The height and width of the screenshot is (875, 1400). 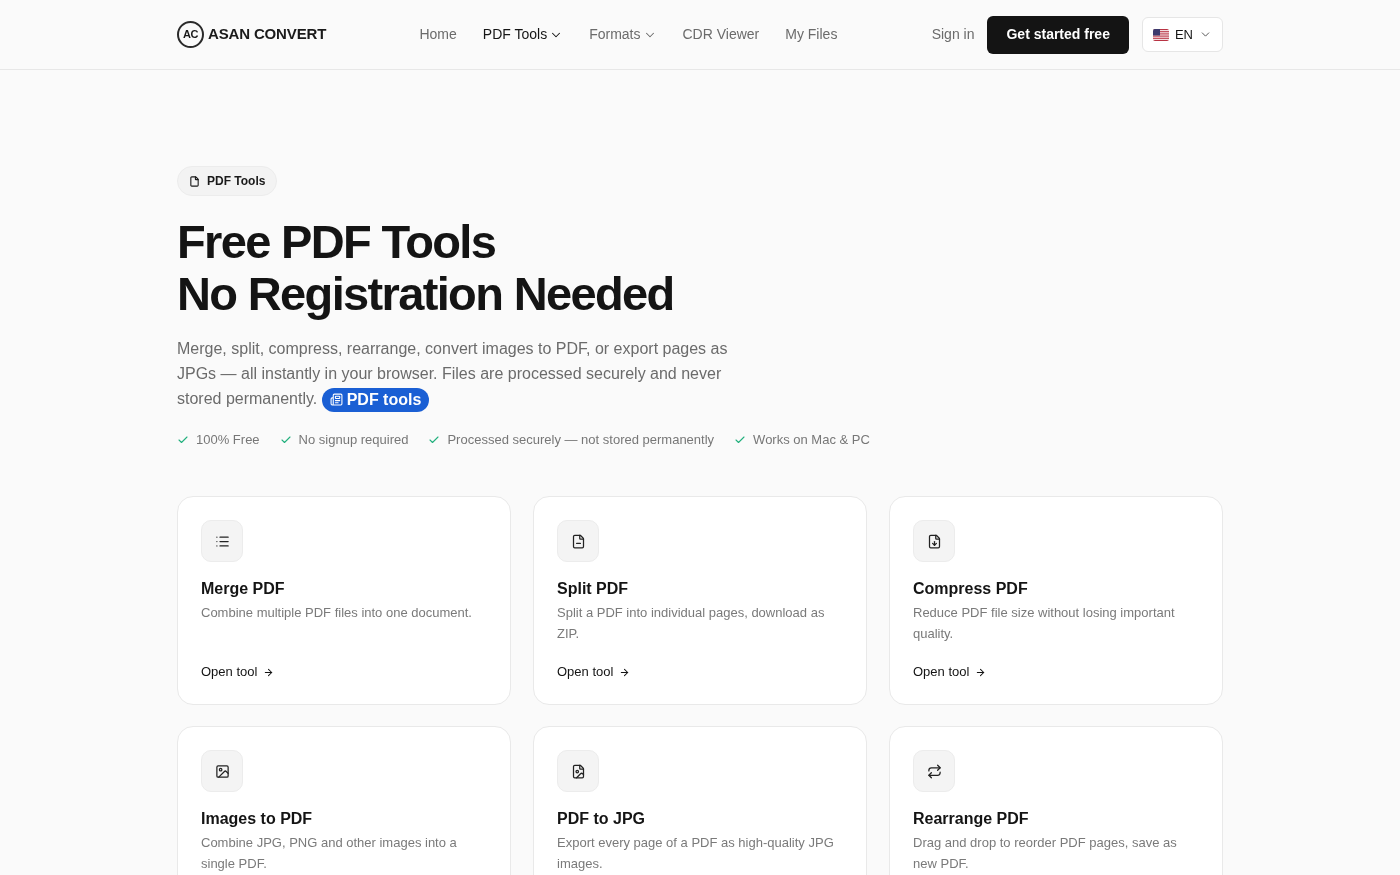 What do you see at coordinates (601, 819) in the screenshot?
I see `tool-title: PDF to JPG` at bounding box center [601, 819].